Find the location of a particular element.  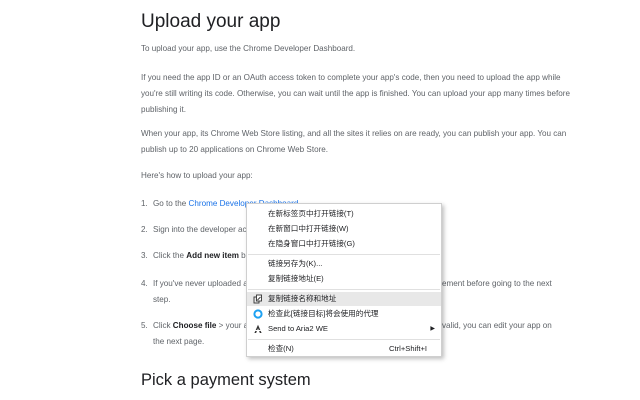

submenu-arrow-icon: ▶ is located at coordinates (432, 329).